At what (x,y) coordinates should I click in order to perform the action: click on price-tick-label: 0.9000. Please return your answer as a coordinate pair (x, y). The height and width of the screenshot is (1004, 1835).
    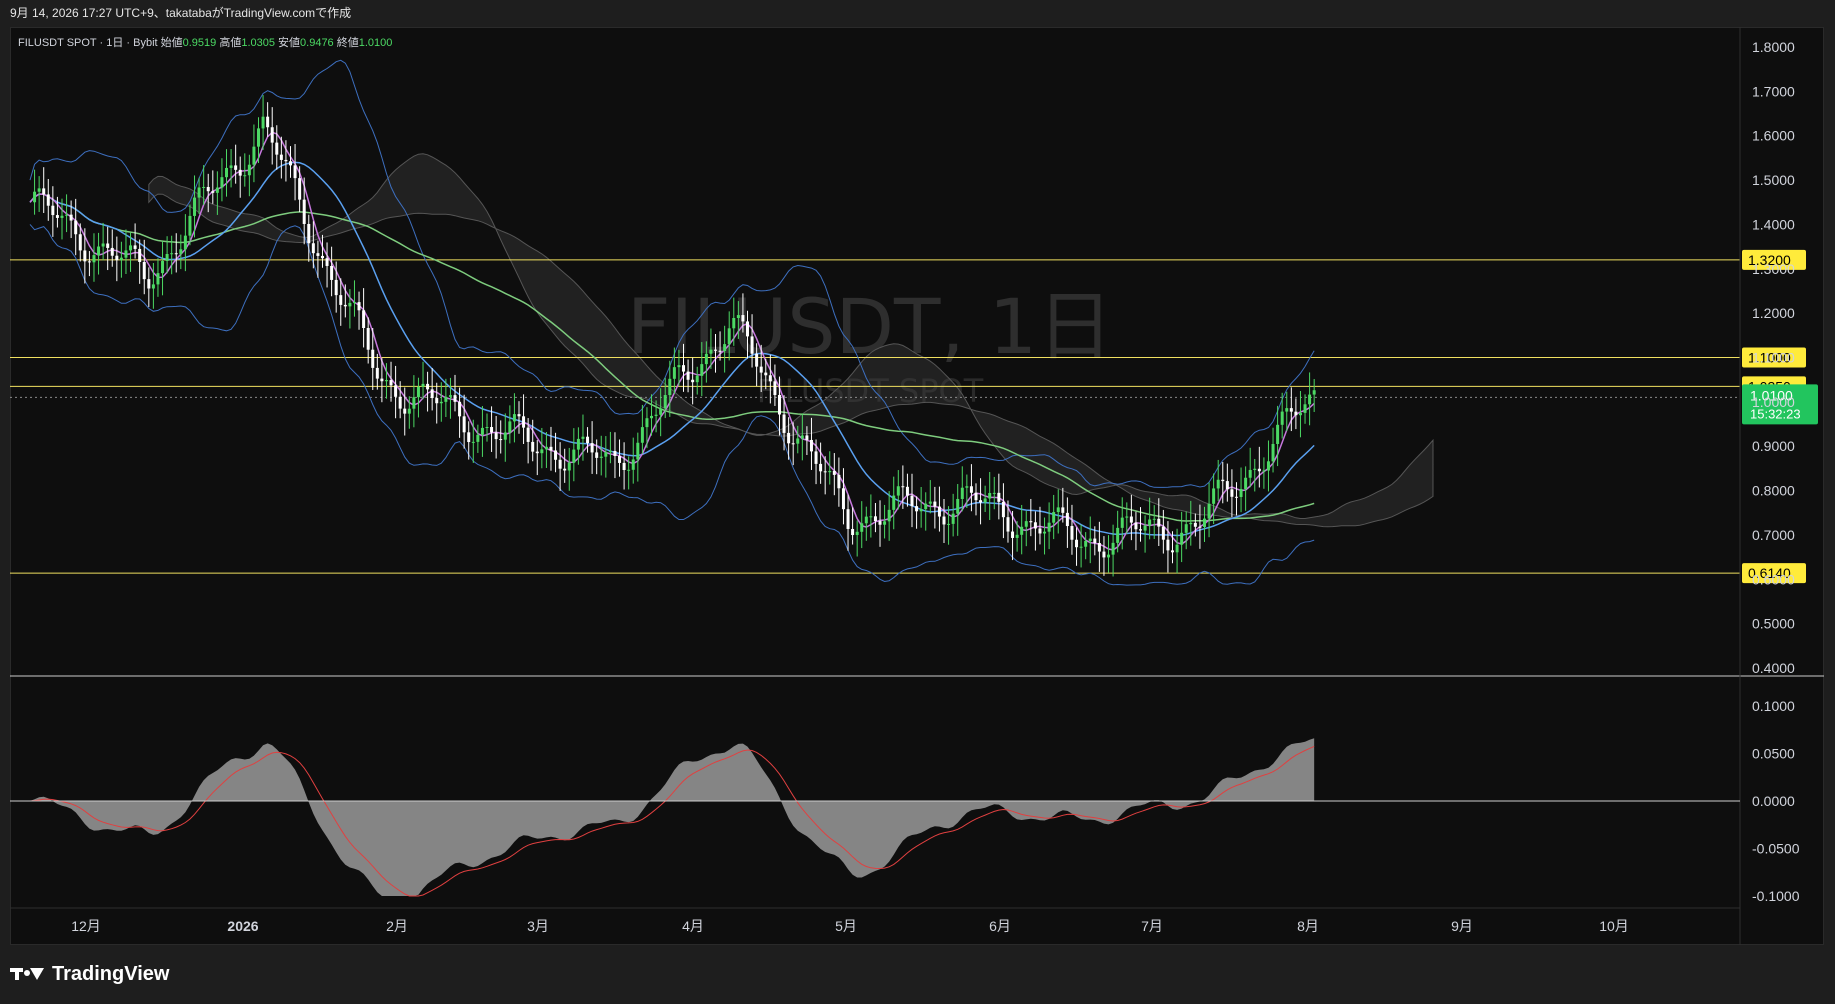
    Looking at the image, I should click on (1773, 446).